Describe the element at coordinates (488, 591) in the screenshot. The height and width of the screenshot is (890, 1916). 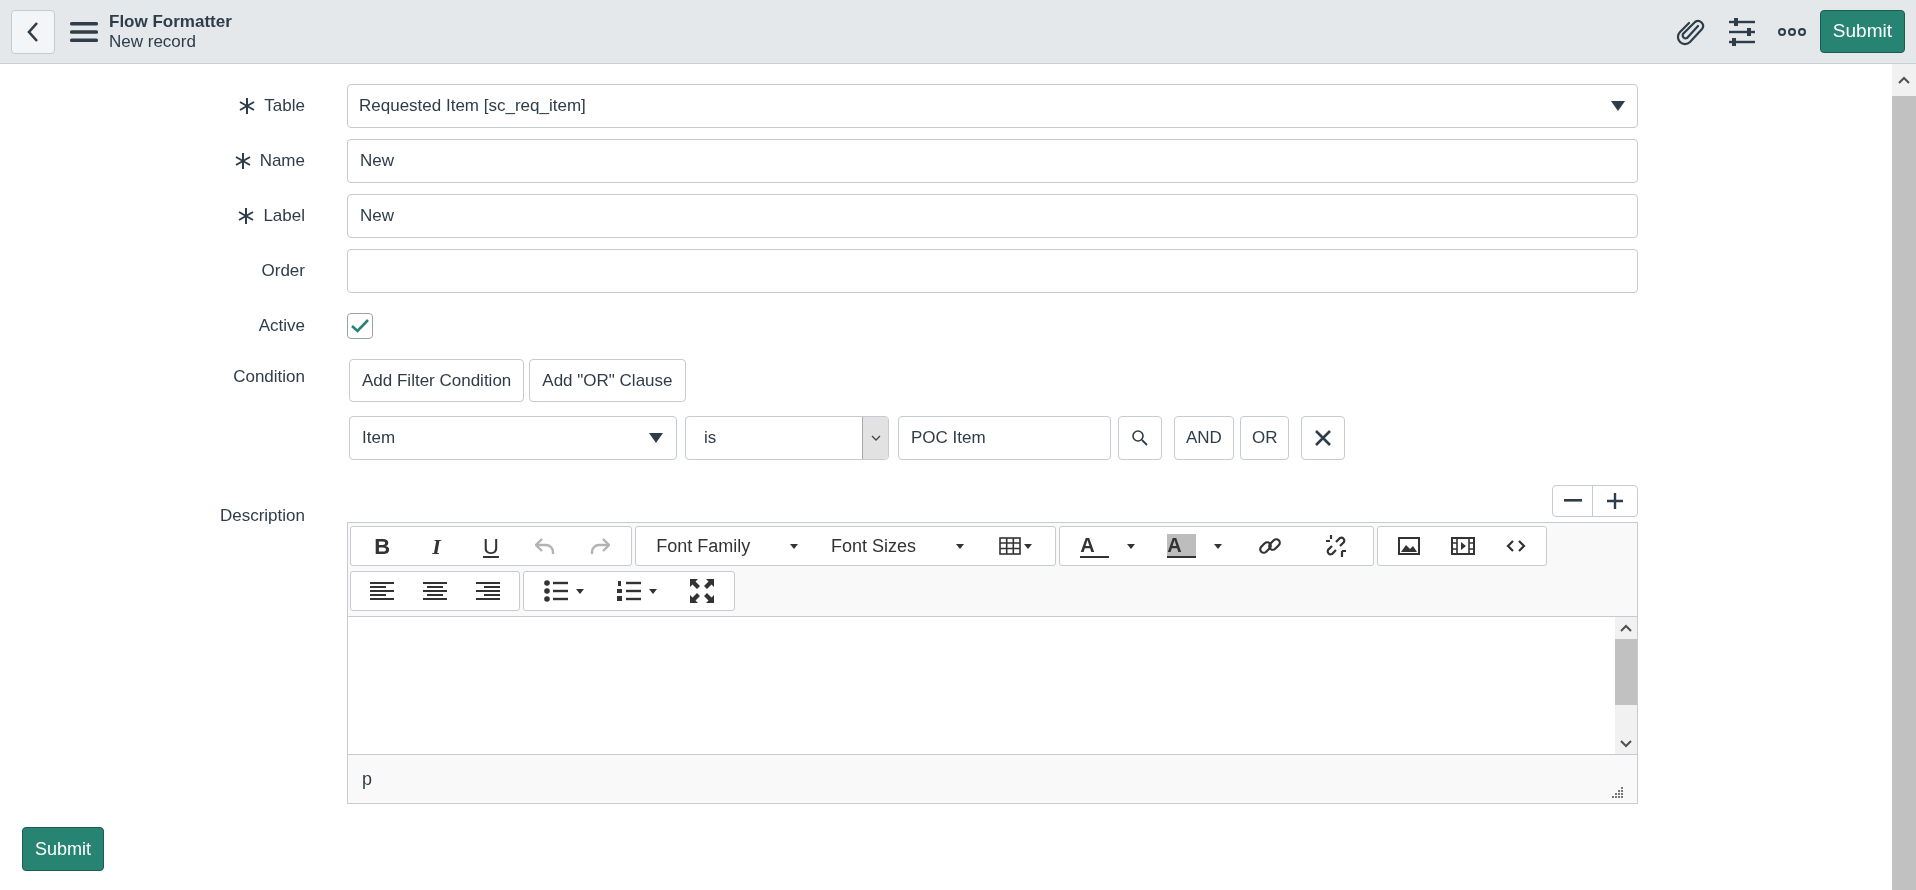
I see `align-right-icon` at that location.